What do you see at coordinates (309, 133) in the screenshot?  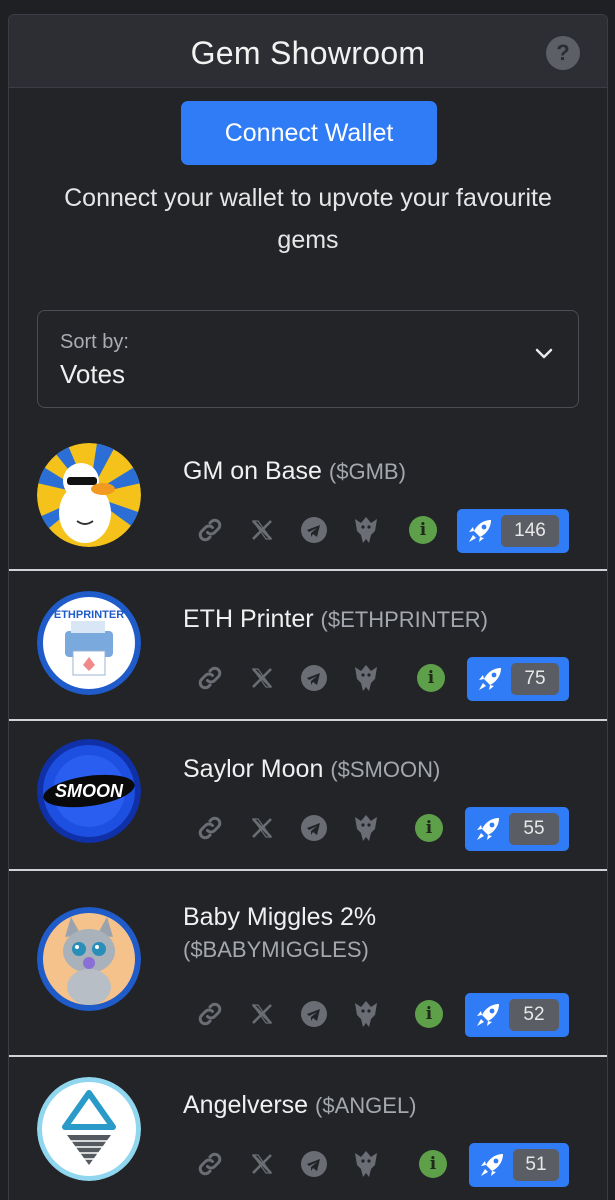 I see `connect-wallet-button: Connect Wallet` at bounding box center [309, 133].